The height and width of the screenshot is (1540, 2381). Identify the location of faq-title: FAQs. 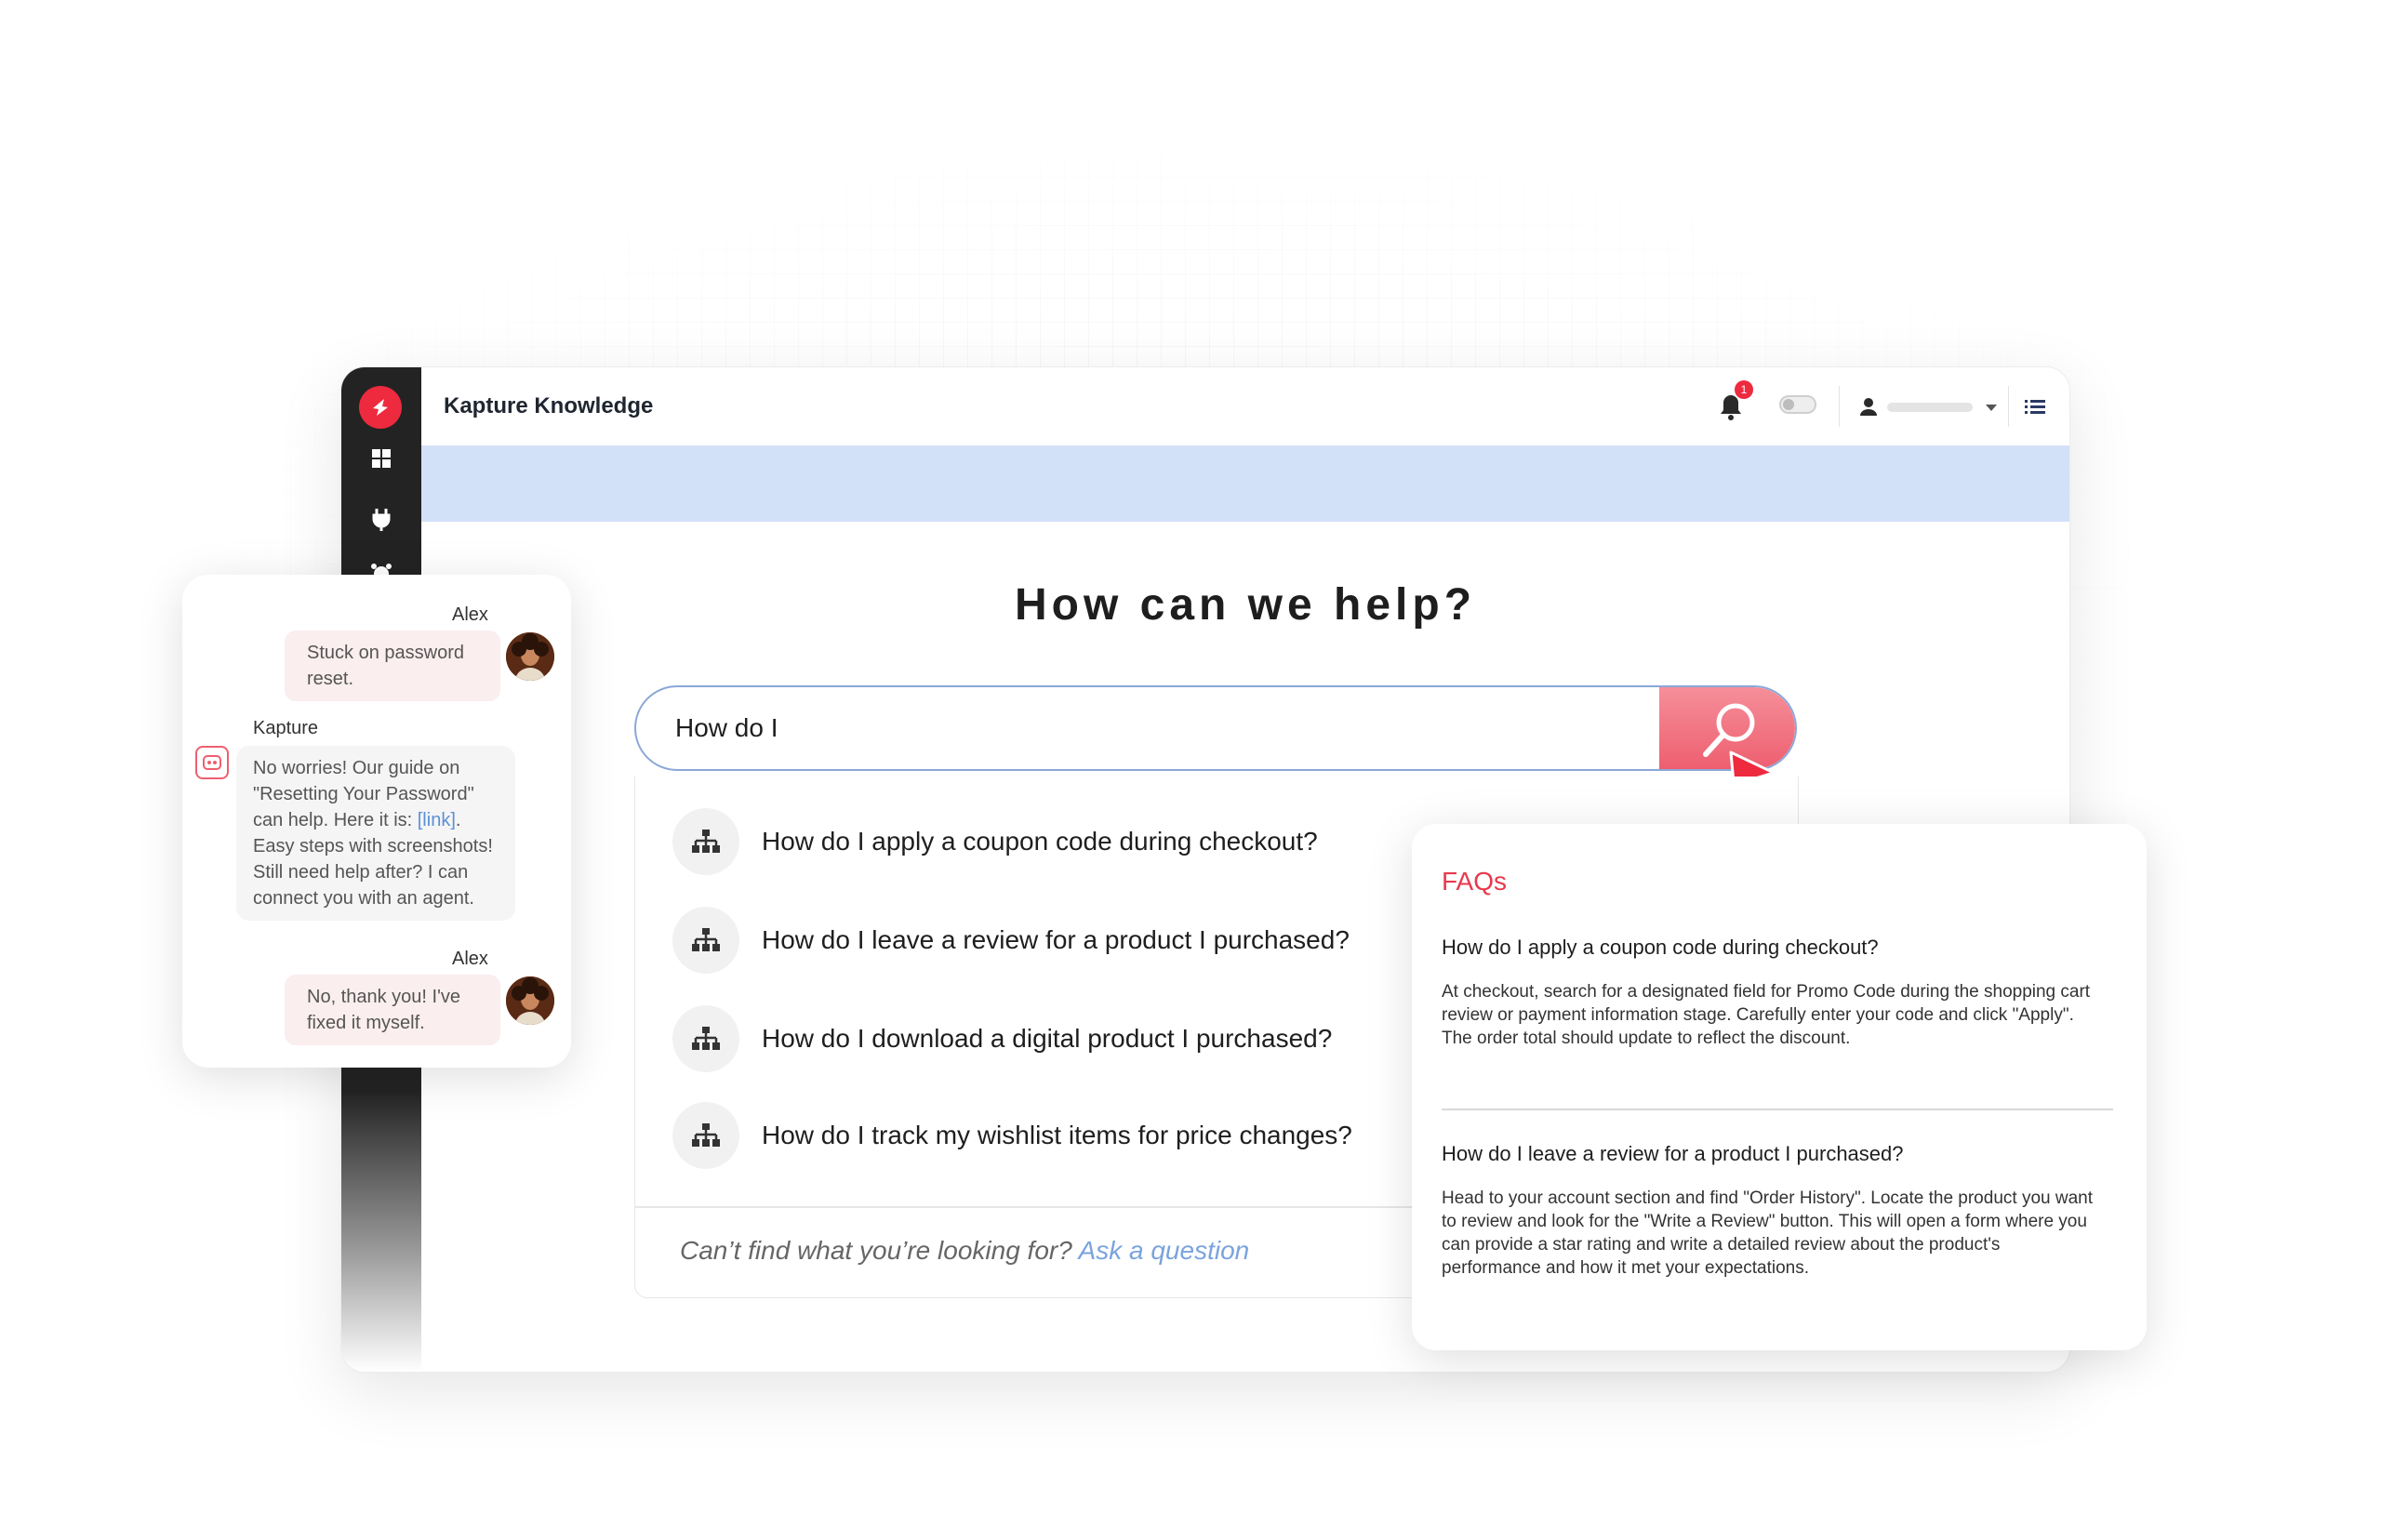
(1475, 881).